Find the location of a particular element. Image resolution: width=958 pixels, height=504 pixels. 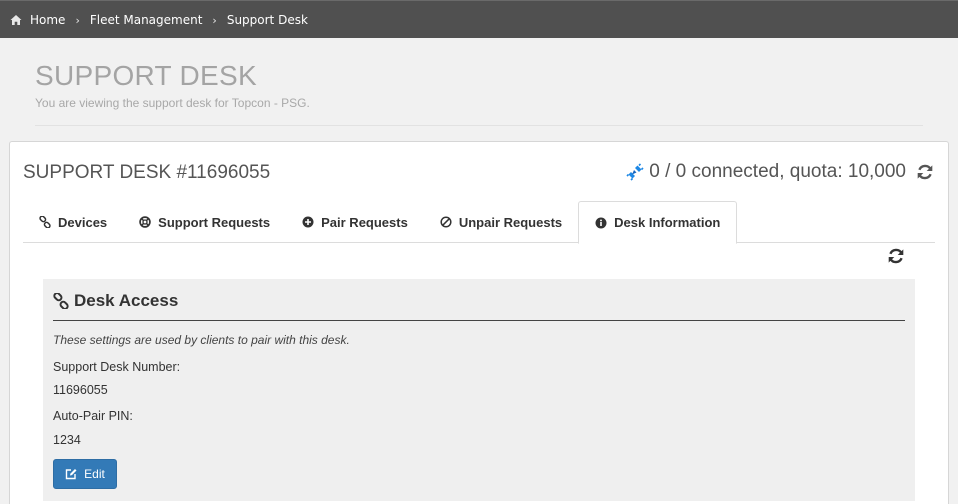

tab-support-requests: Support Requests is located at coordinates (204, 222).